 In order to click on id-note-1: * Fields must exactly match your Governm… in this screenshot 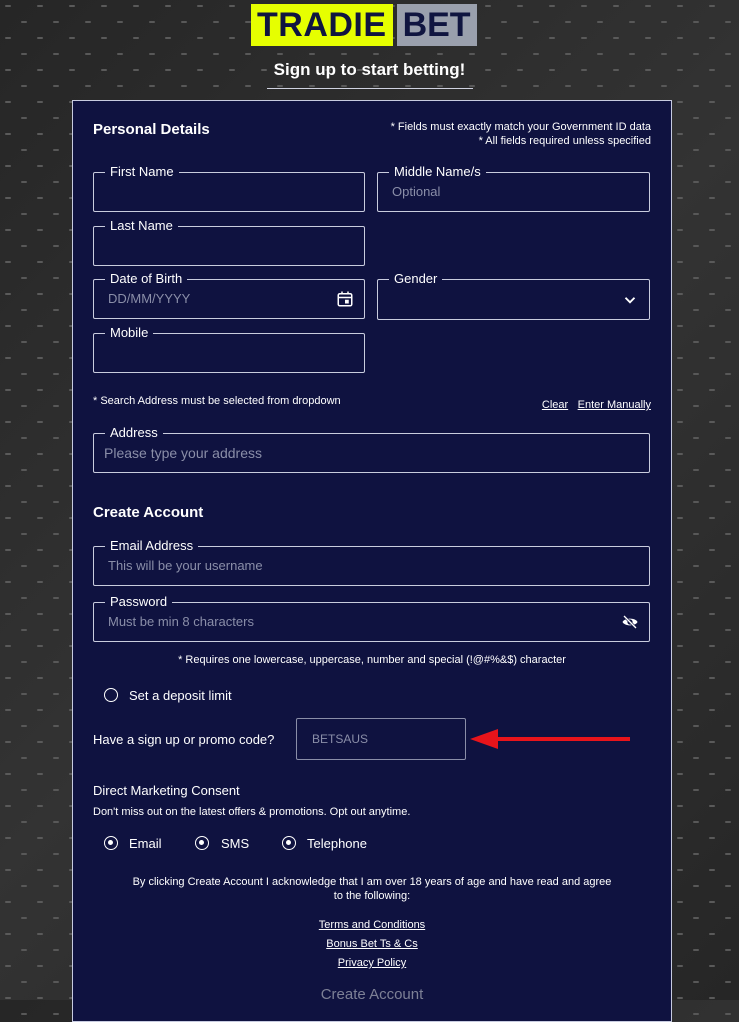, I will do `click(520, 127)`.